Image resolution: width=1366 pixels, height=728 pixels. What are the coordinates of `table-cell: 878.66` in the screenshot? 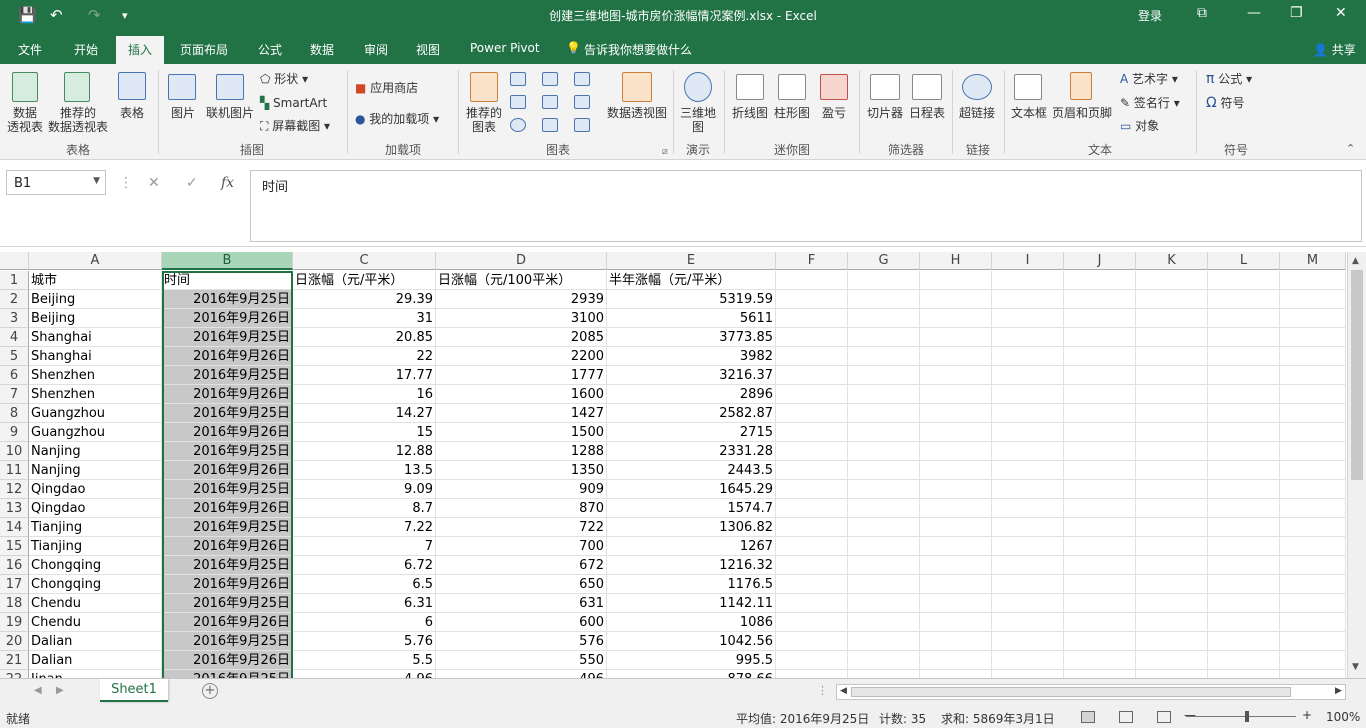 It's located at (691, 674).